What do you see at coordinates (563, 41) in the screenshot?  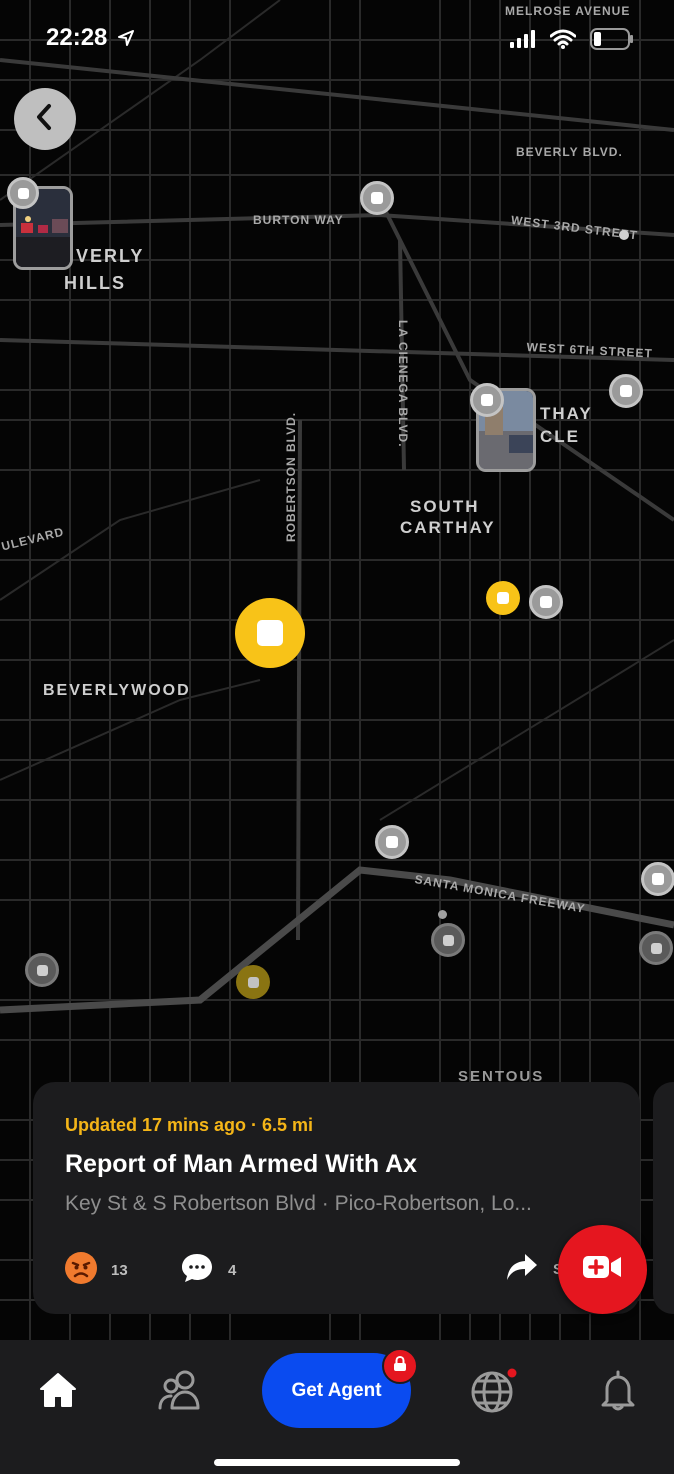 I see `wifi-icon` at bounding box center [563, 41].